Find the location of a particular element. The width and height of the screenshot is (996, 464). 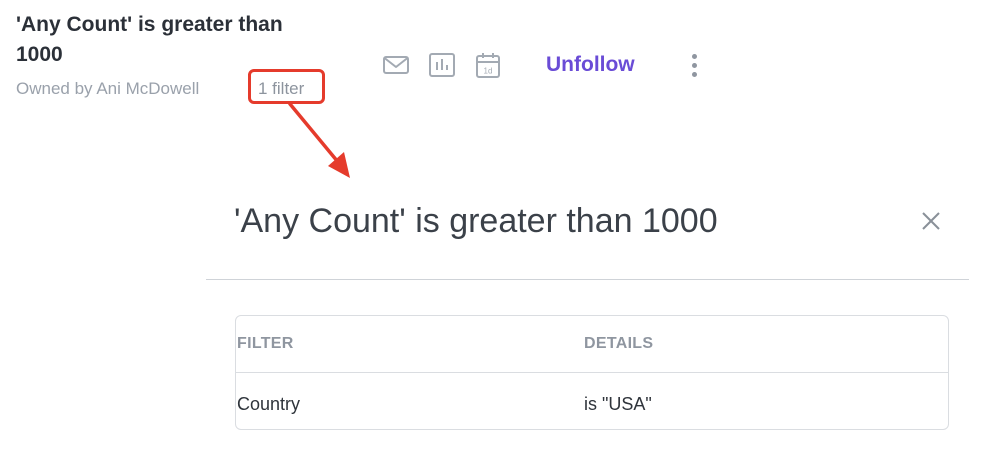

alert-owner: Owned by Ani McDowell is located at coordinates (108, 88).